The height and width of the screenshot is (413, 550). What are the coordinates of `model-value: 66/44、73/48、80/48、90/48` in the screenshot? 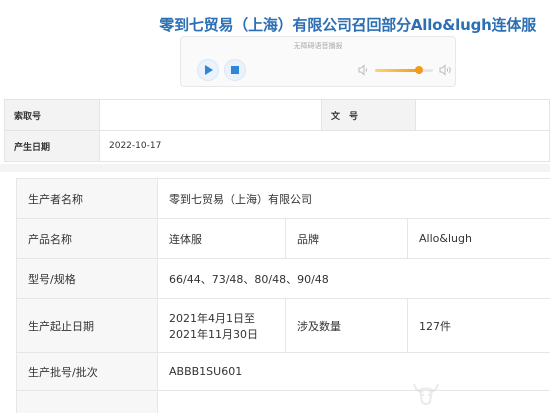 It's located at (353, 278).